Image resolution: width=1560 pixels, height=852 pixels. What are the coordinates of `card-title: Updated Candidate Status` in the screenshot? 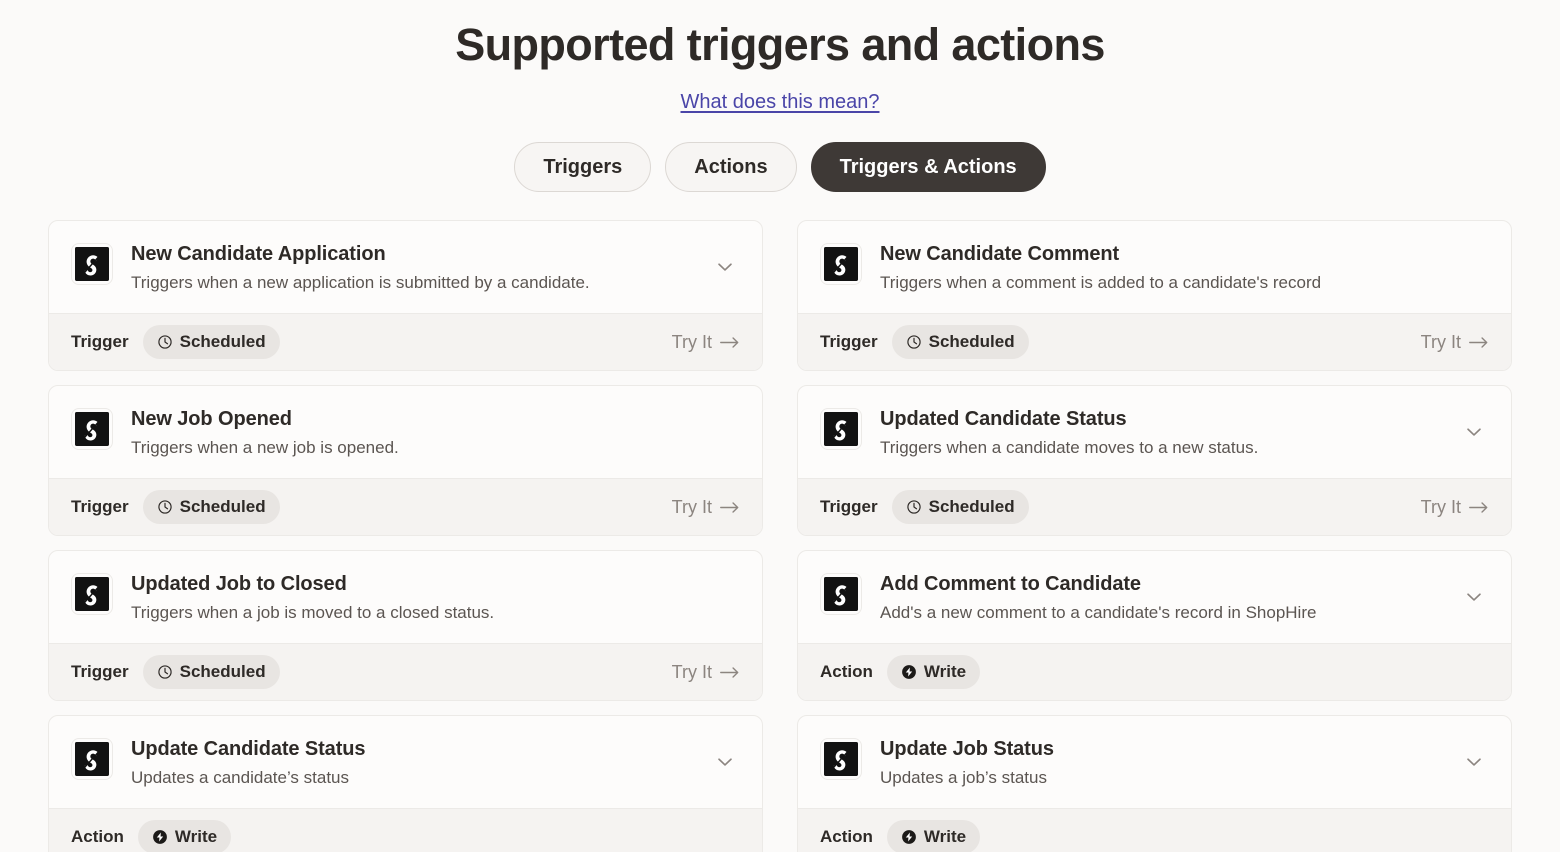 It's located at (1003, 419).